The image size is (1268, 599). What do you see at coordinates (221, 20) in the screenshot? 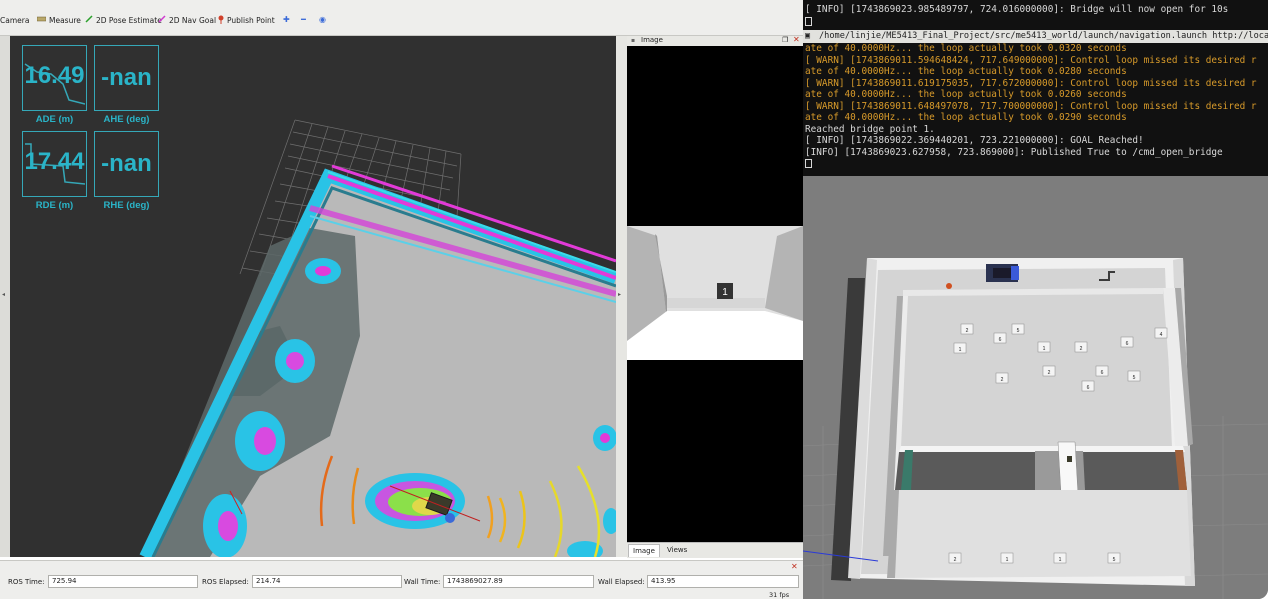
I see `map-pin-icon` at bounding box center [221, 20].